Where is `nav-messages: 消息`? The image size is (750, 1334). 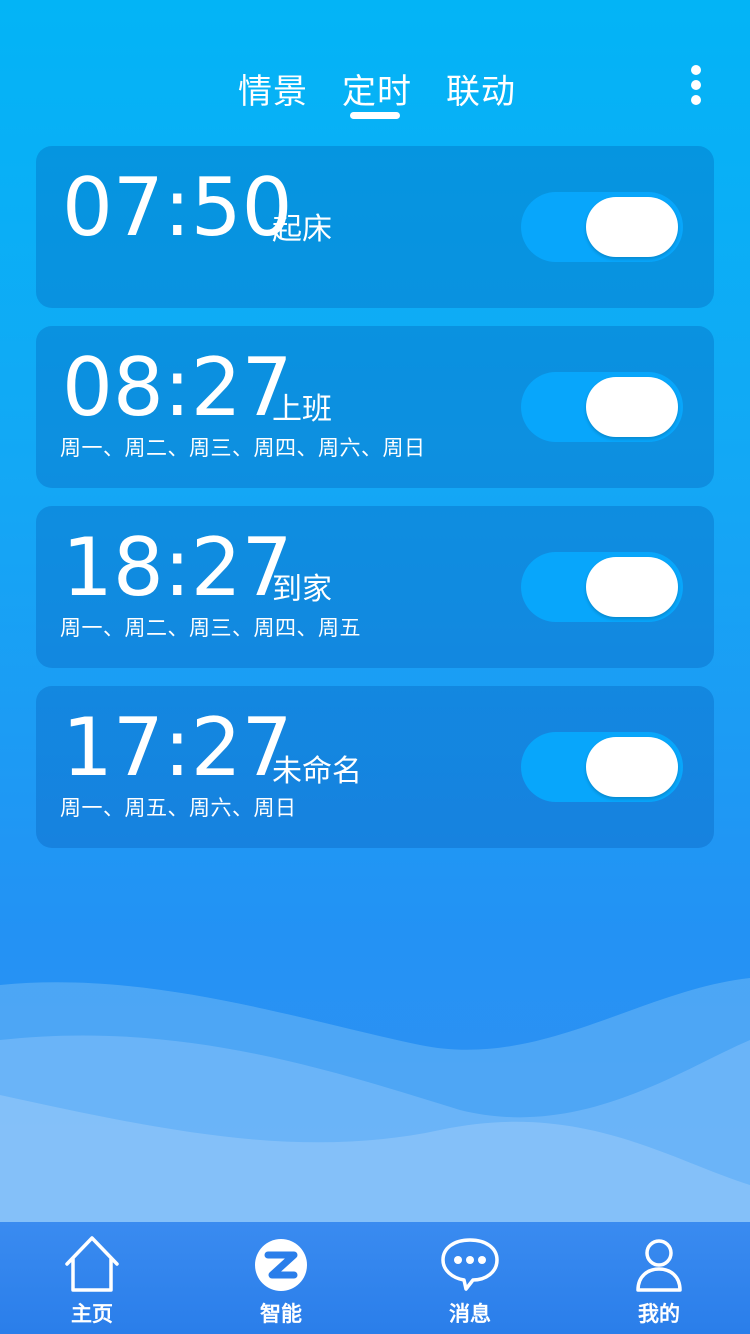 nav-messages: 消息 is located at coordinates (470, 1278).